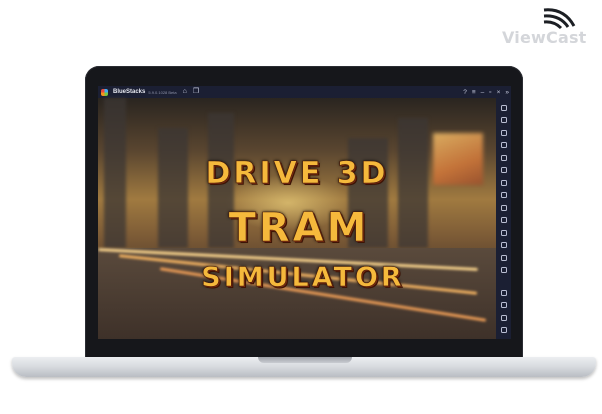 The height and width of the screenshot is (414, 602). What do you see at coordinates (503, 330) in the screenshot?
I see `recent-apps-icon` at bounding box center [503, 330].